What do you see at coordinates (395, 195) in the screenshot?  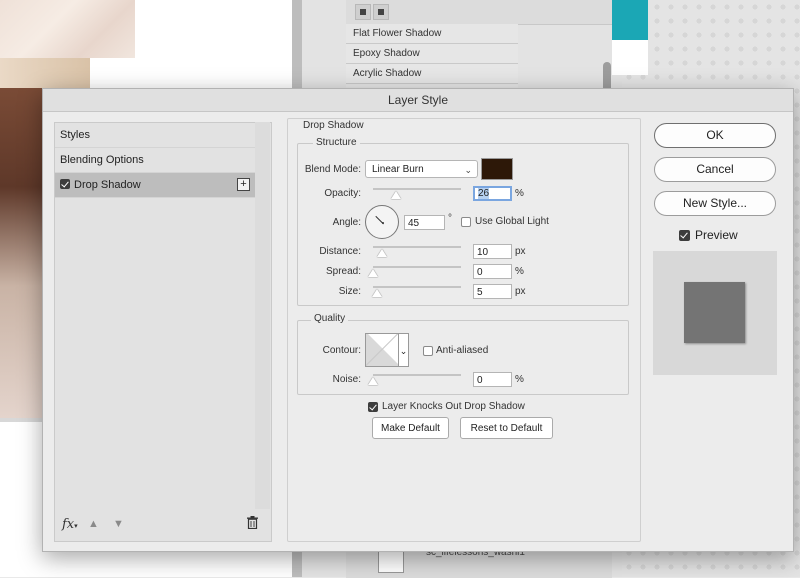 I see `opacity-slider-thumb` at bounding box center [395, 195].